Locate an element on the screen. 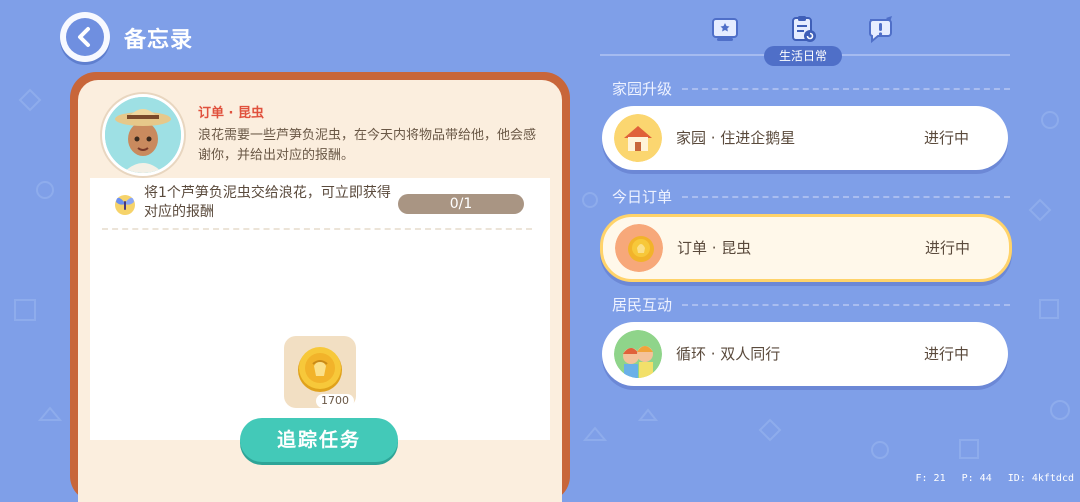 Image resolution: width=1080 pixels, height=502 pixels. debug-p: P: 44 is located at coordinates (976, 478).